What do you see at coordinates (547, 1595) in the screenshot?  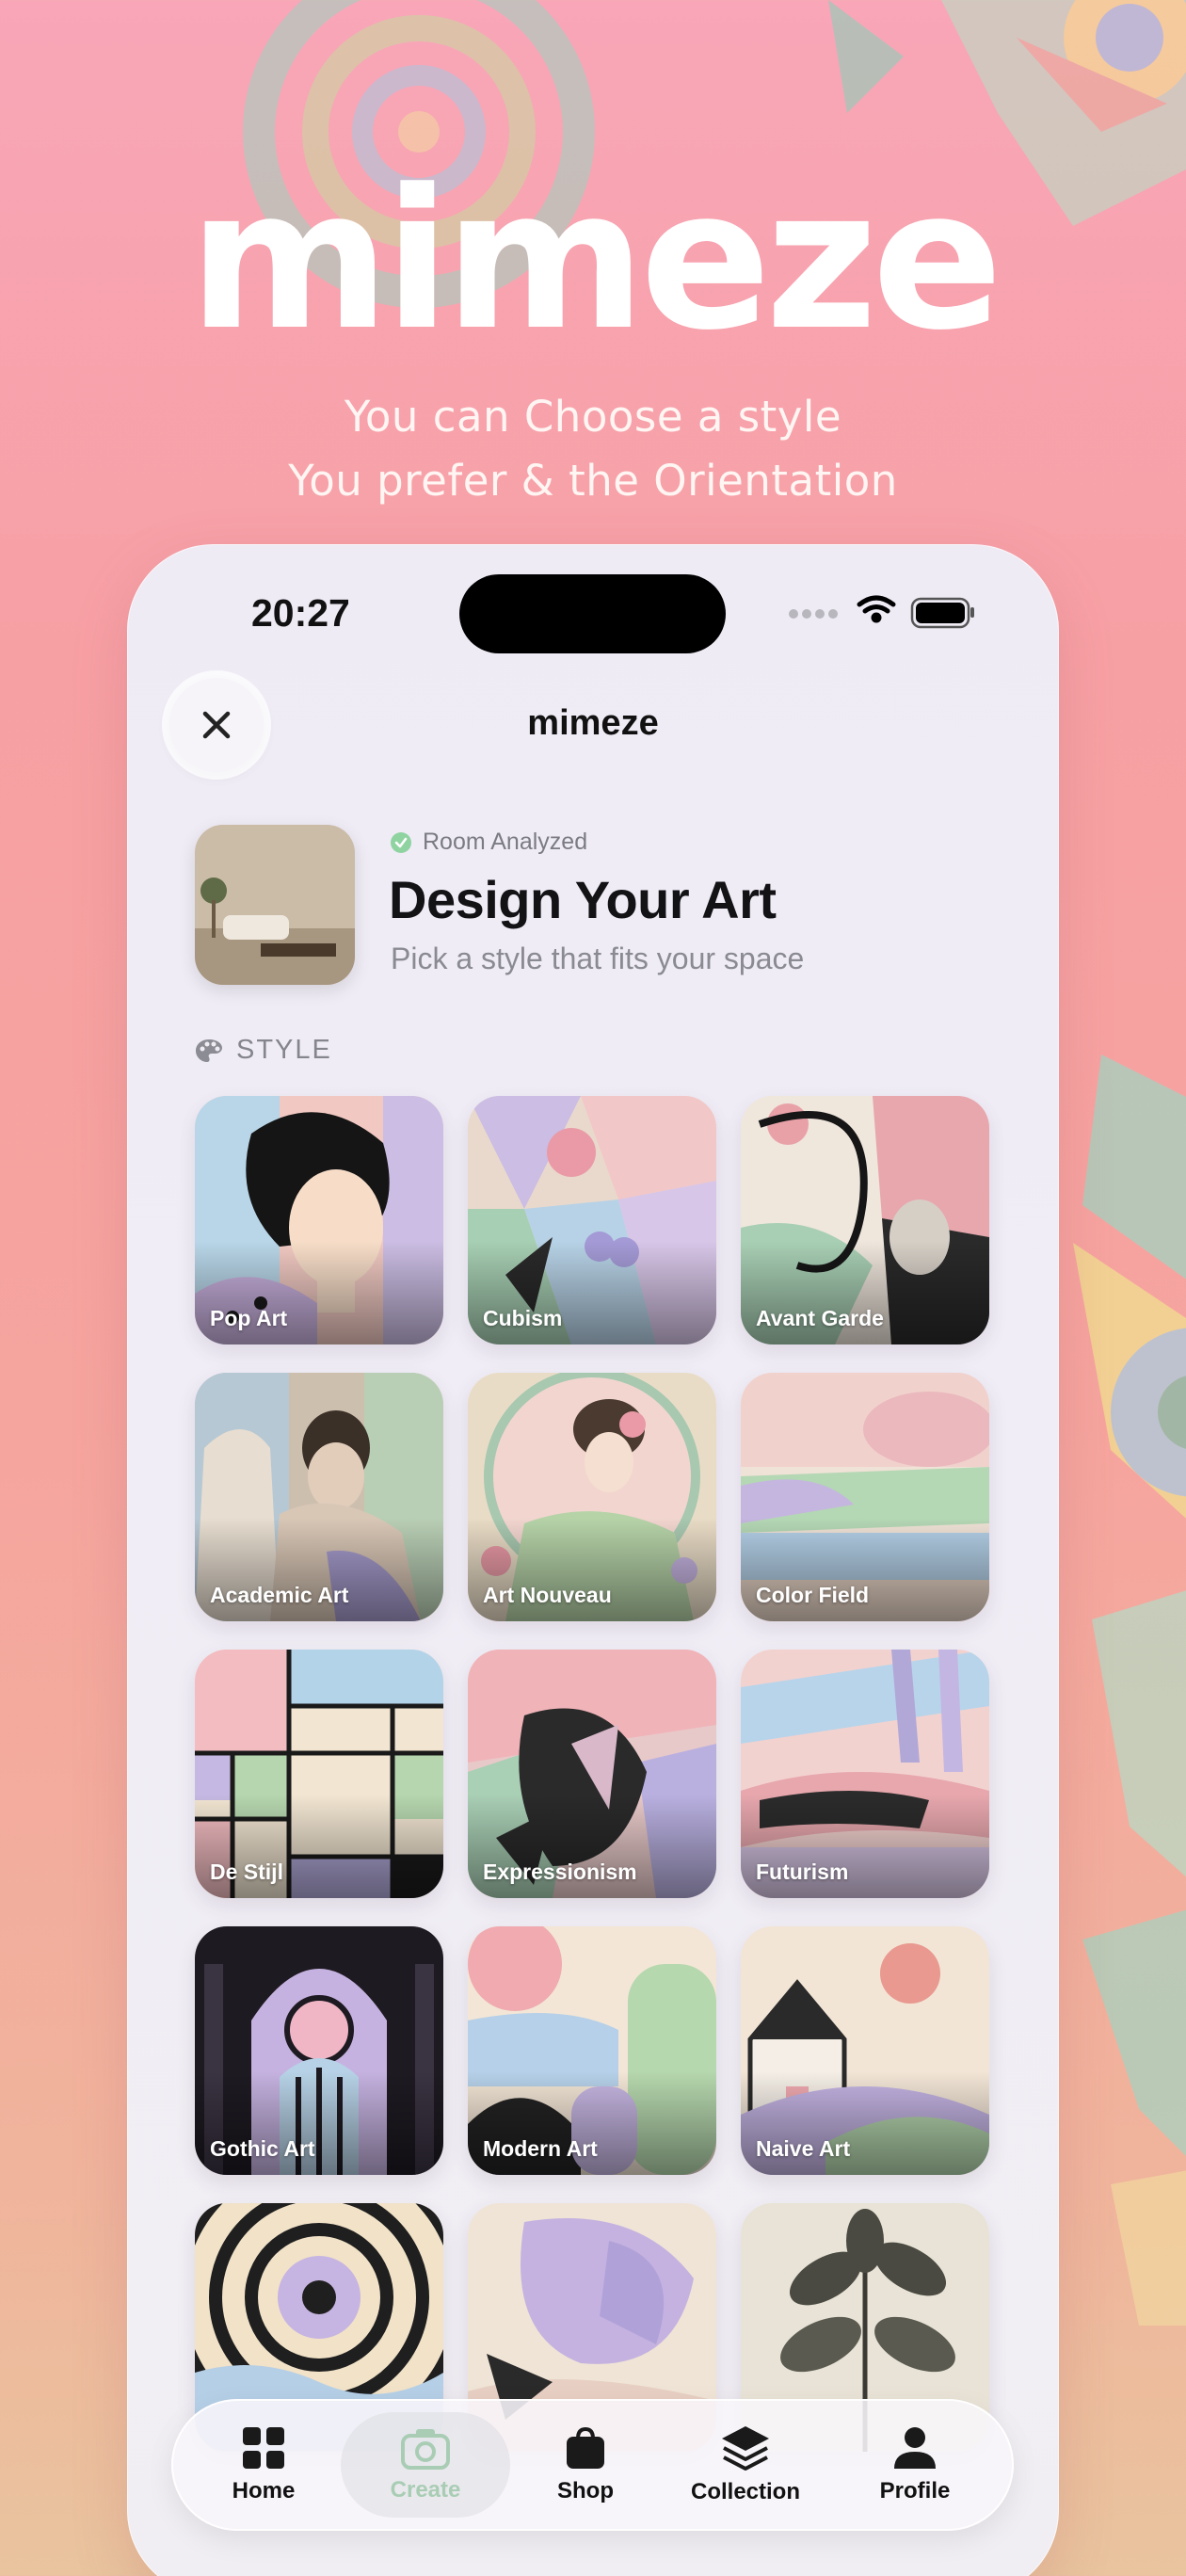 I see `style-tile-label: Art Nouveau` at bounding box center [547, 1595].